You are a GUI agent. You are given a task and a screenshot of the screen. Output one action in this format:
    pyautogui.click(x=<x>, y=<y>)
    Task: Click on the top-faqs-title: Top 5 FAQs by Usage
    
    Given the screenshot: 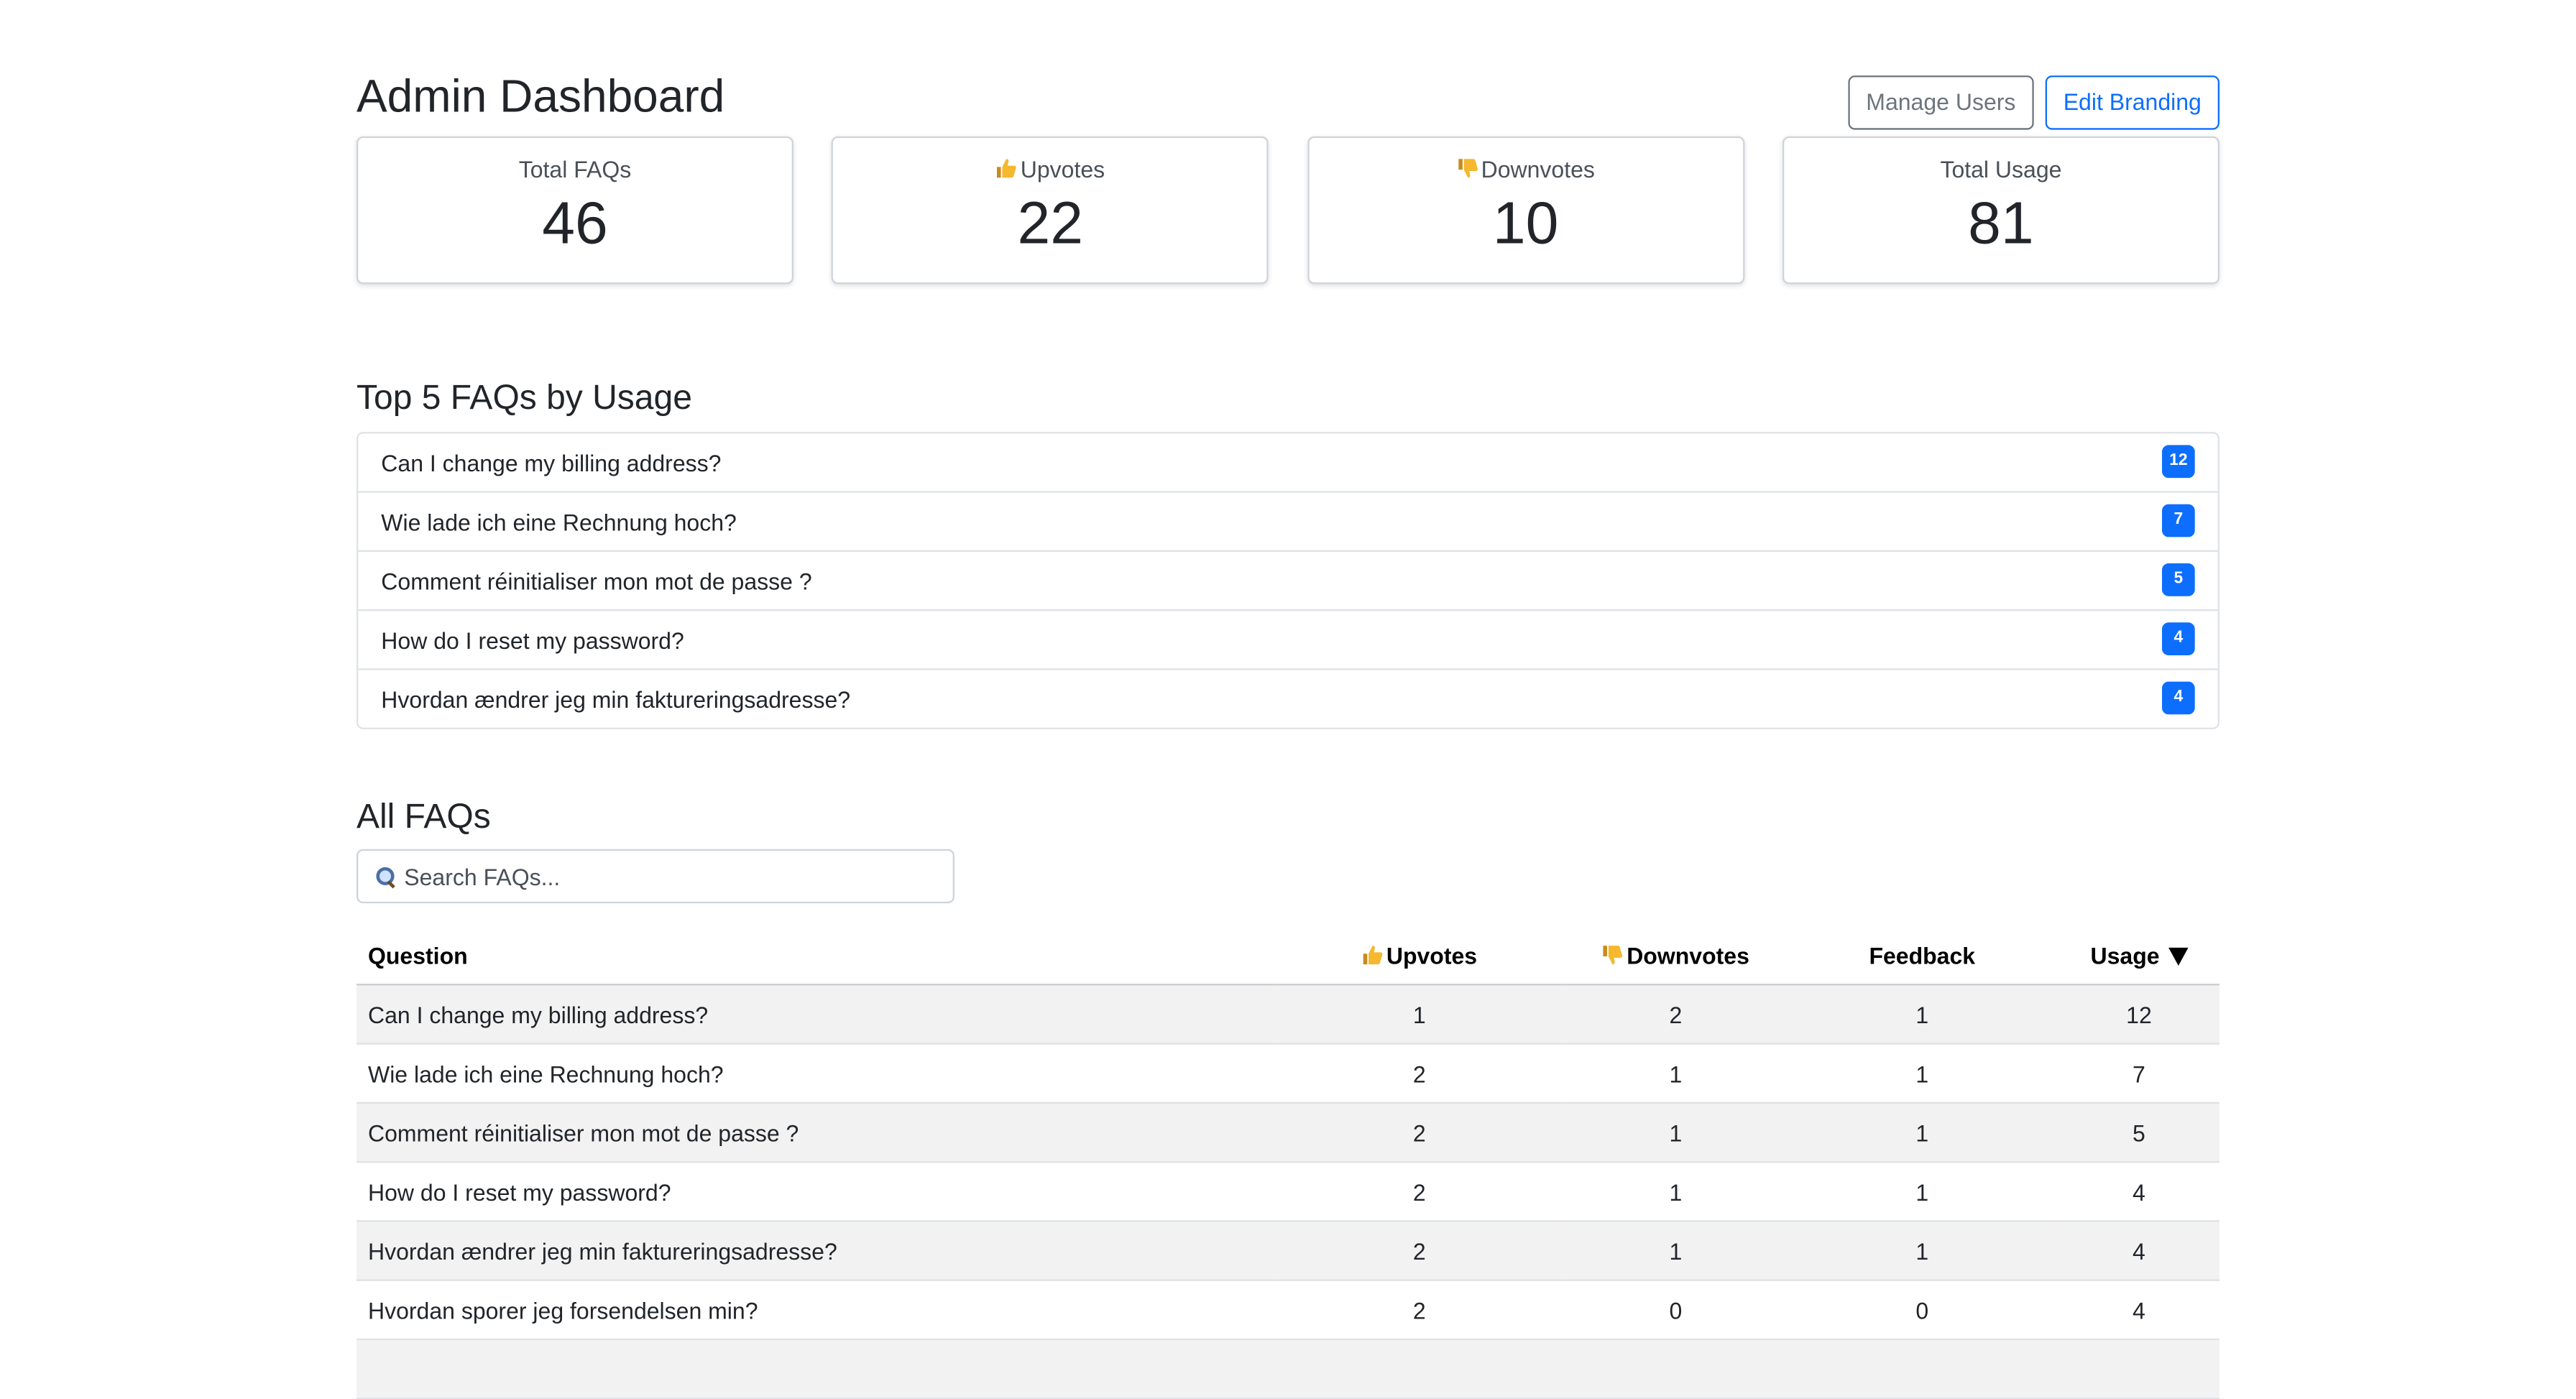 What is the action you would take?
    pyautogui.click(x=524, y=398)
    